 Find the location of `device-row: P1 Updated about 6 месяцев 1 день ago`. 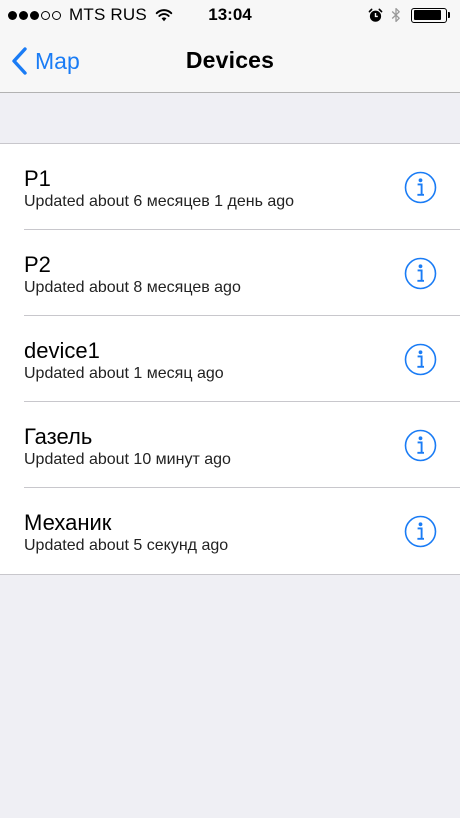

device-row: P1 Updated about 6 месяцев 1 день ago is located at coordinates (230, 187).